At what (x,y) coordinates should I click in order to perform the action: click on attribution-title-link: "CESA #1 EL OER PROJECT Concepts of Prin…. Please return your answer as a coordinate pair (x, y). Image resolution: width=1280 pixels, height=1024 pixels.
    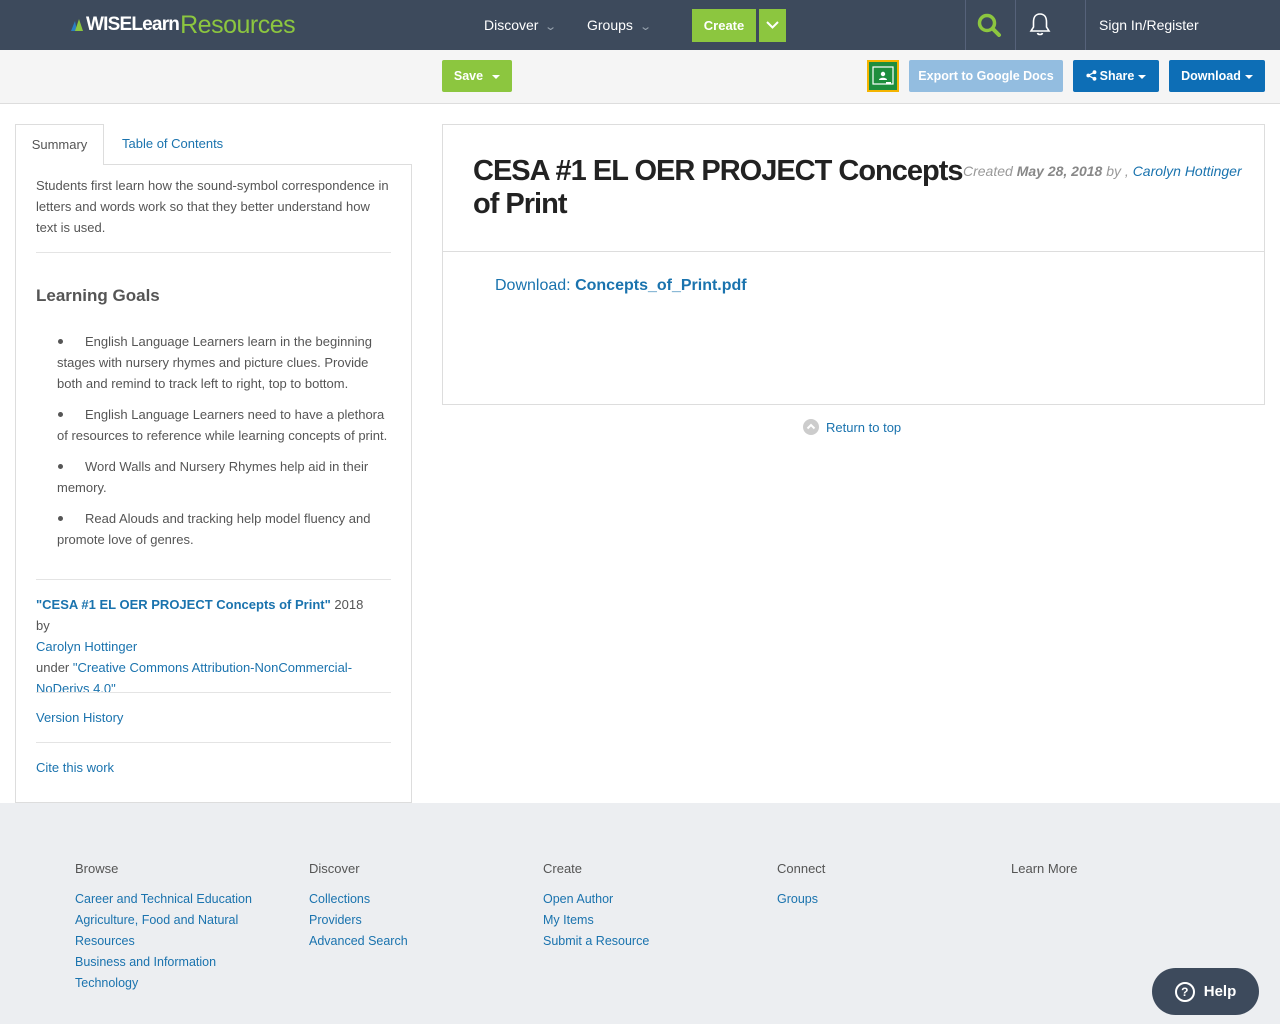
    Looking at the image, I should click on (183, 604).